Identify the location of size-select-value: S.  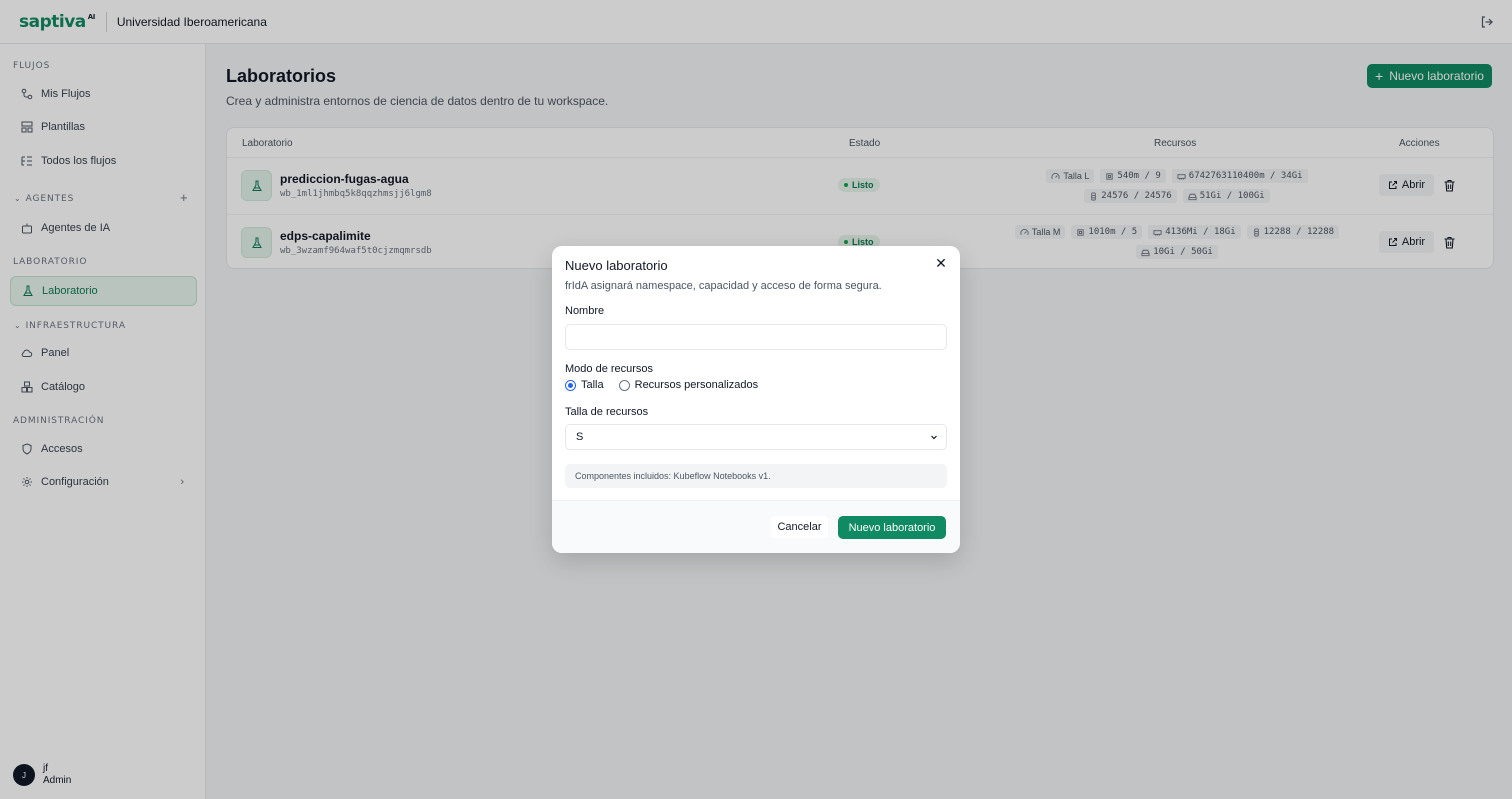
(580, 437).